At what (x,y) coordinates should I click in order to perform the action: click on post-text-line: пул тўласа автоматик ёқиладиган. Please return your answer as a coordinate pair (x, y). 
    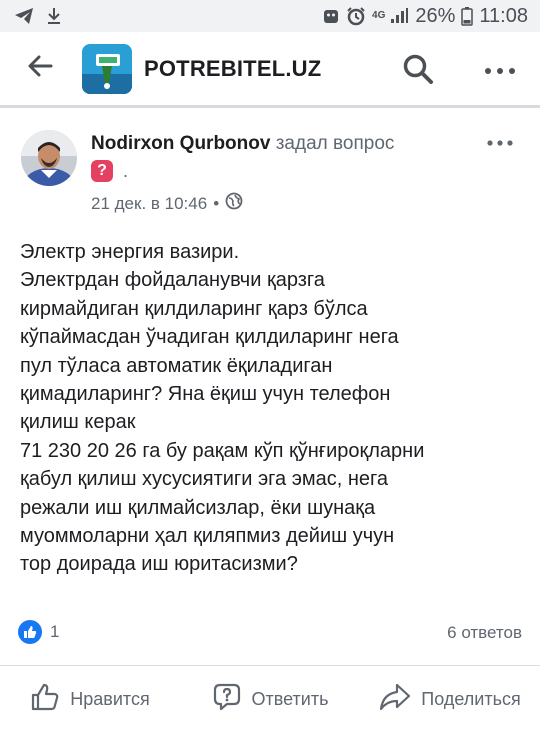
    Looking at the image, I should click on (176, 365).